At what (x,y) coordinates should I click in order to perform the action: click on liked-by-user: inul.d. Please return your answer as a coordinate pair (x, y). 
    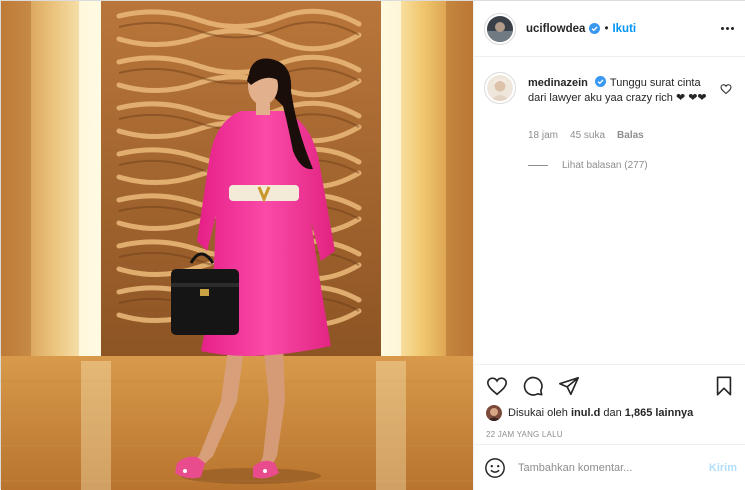
    Looking at the image, I should click on (585, 413).